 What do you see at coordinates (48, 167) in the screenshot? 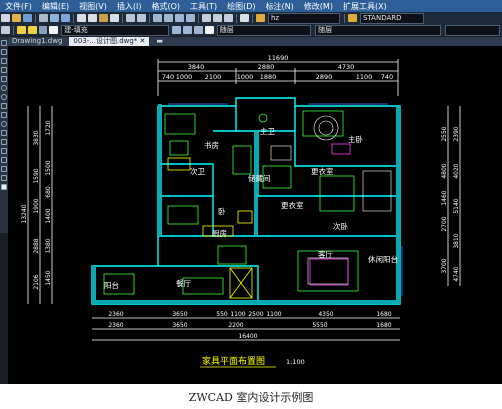
I see `dim-left3-2: 1500` at bounding box center [48, 167].